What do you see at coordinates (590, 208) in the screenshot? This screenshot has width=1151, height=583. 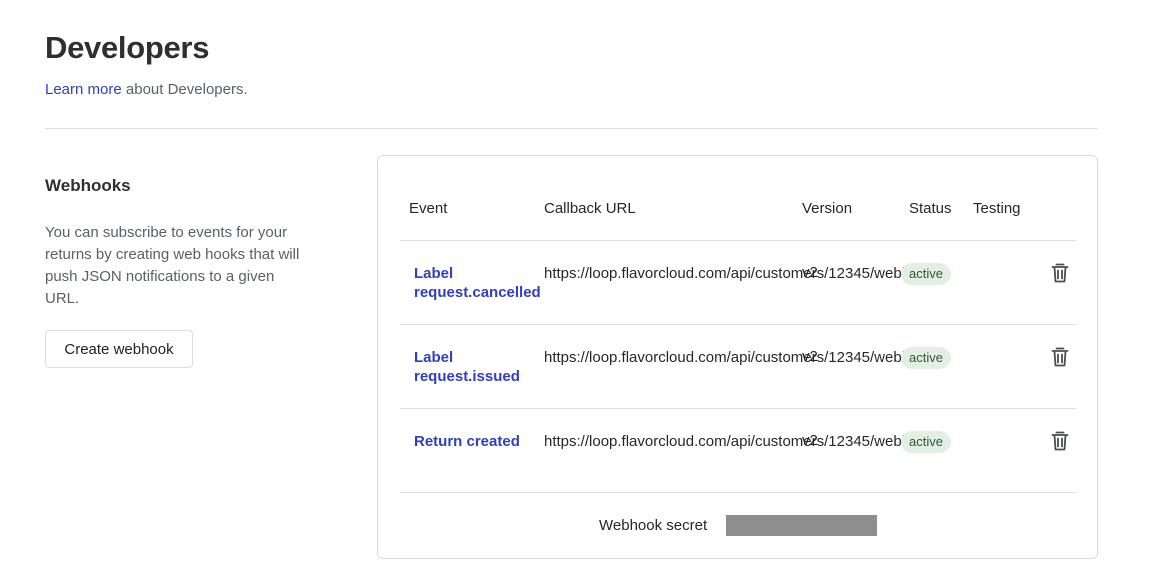 I see `column-header-callback-url: Callback URL` at bounding box center [590, 208].